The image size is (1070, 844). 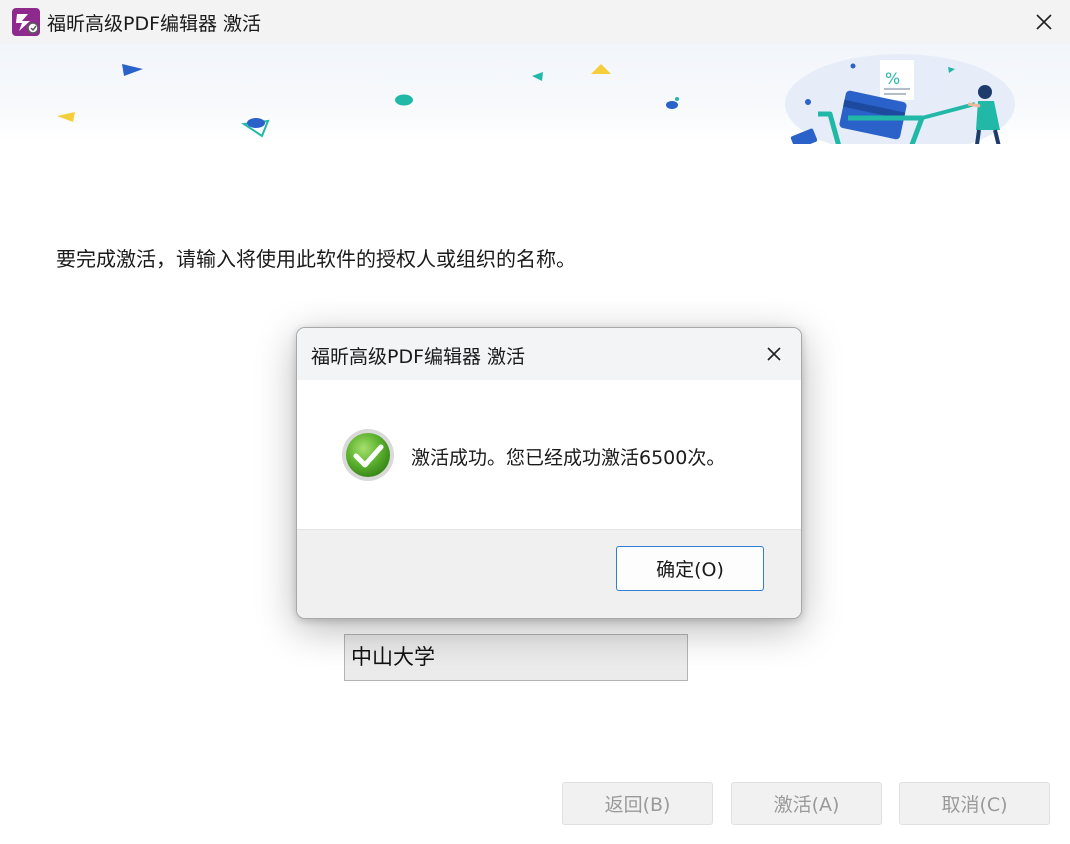 What do you see at coordinates (418, 357) in the screenshot?
I see `dialog-title: 福昕高级PDF编辑器 激活` at bounding box center [418, 357].